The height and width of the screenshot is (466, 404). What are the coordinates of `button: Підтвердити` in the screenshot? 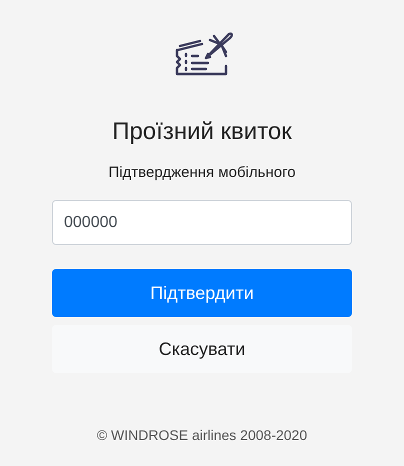 It's located at (202, 293).